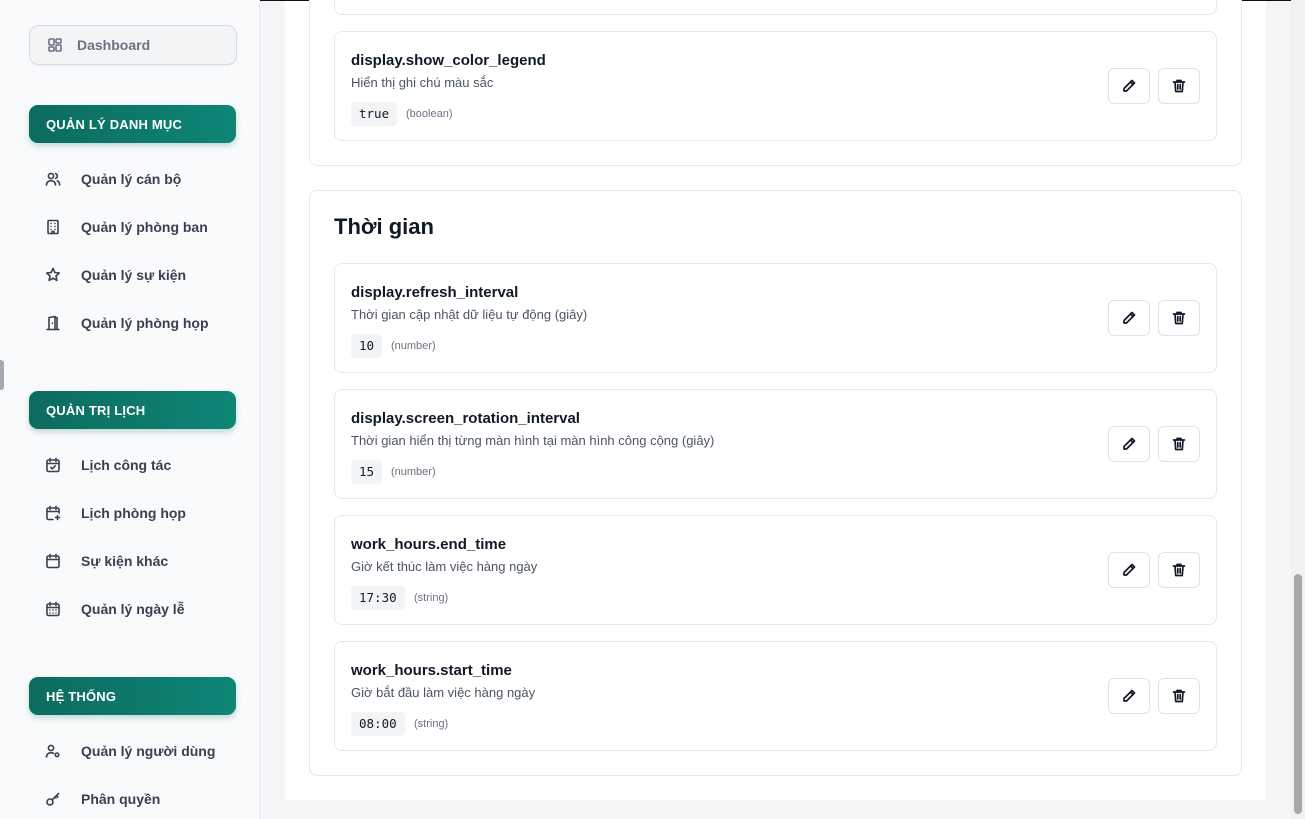 The height and width of the screenshot is (819, 1305). What do you see at coordinates (53, 609) in the screenshot?
I see `calendar-days-icon` at bounding box center [53, 609].